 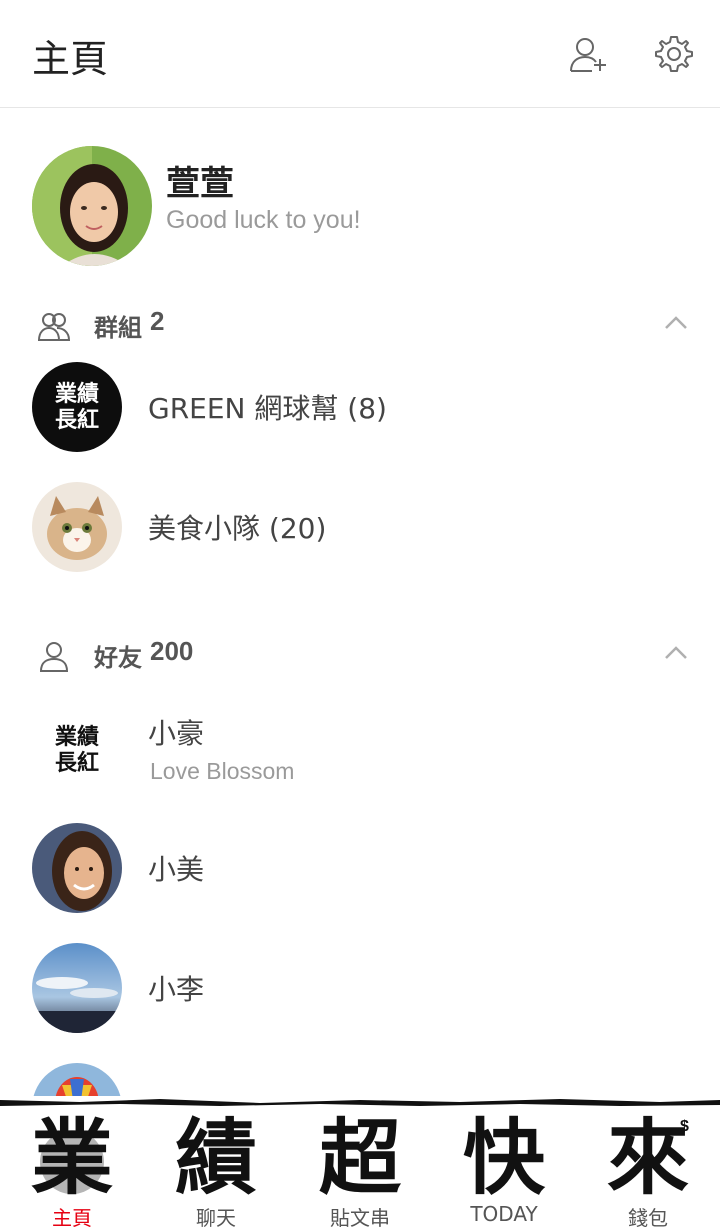 I want to click on group-name: GREEN 網球幫 (8), so click(x=267, y=408).